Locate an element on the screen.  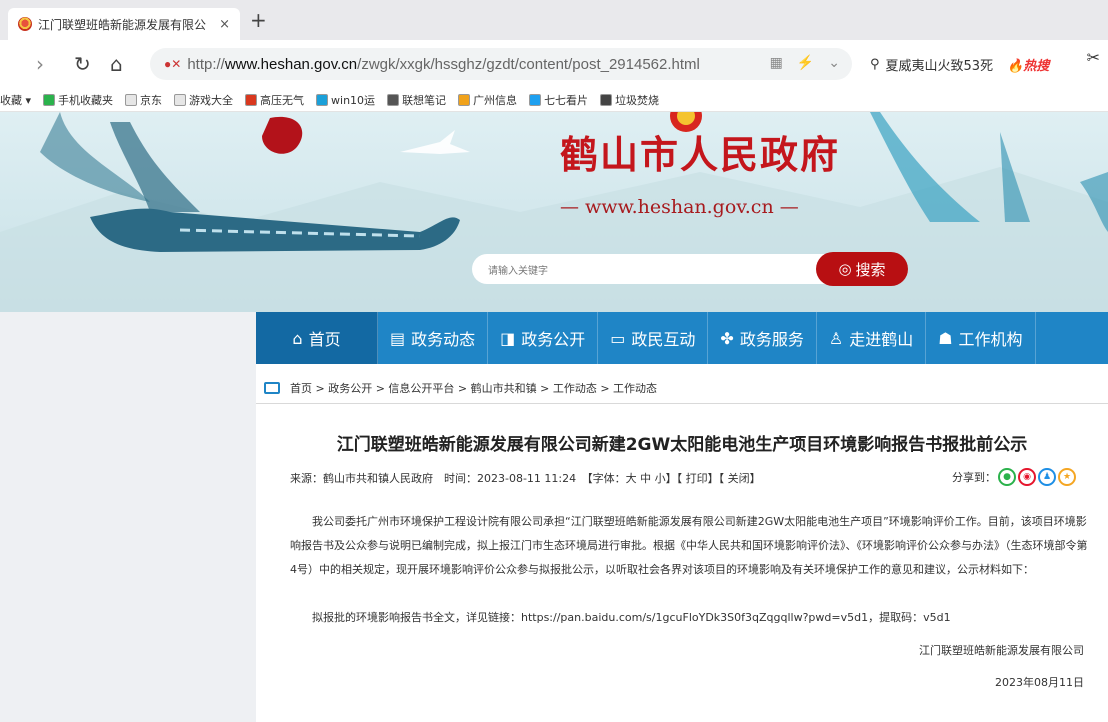
monitor-icon is located at coordinates (272, 388).